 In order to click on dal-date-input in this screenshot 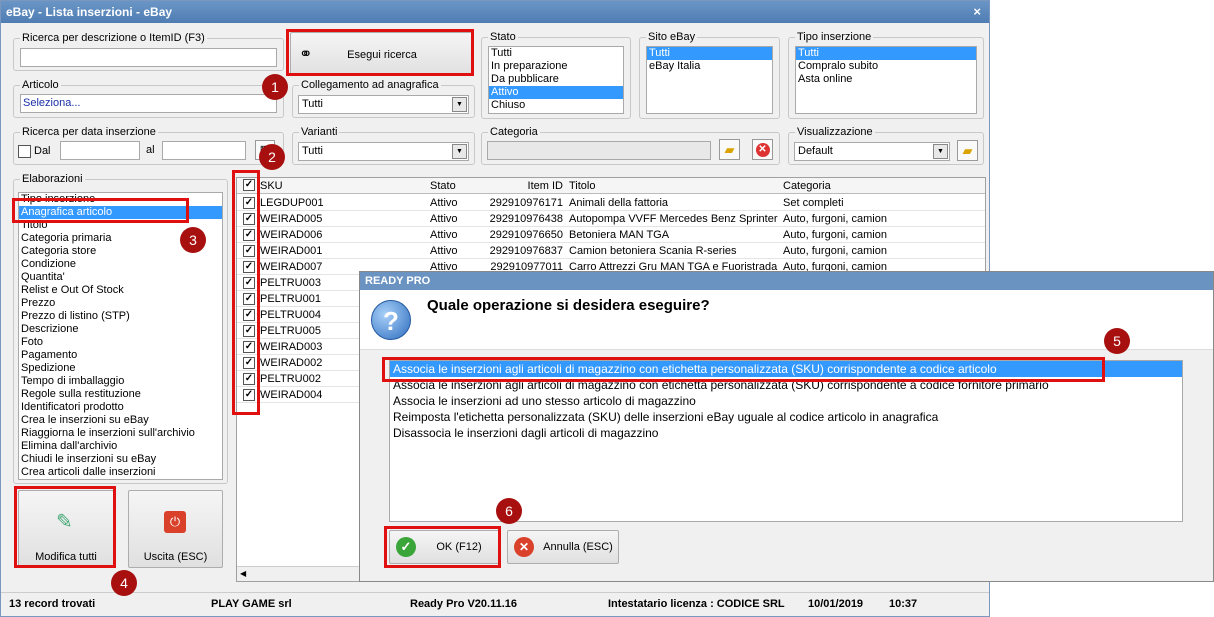, I will do `click(100, 150)`.